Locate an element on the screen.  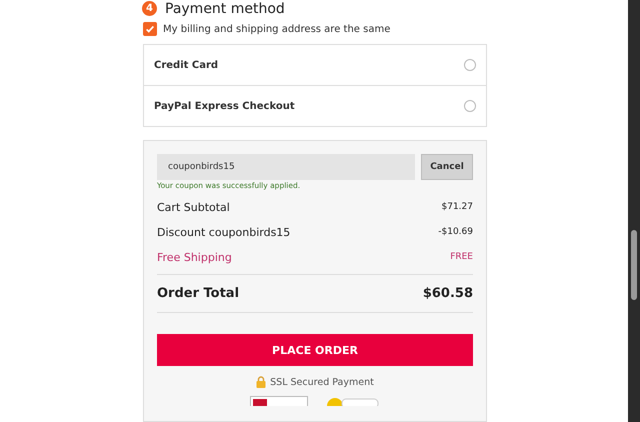
payment-option: PayPal Express Checkout is located at coordinates (315, 105).